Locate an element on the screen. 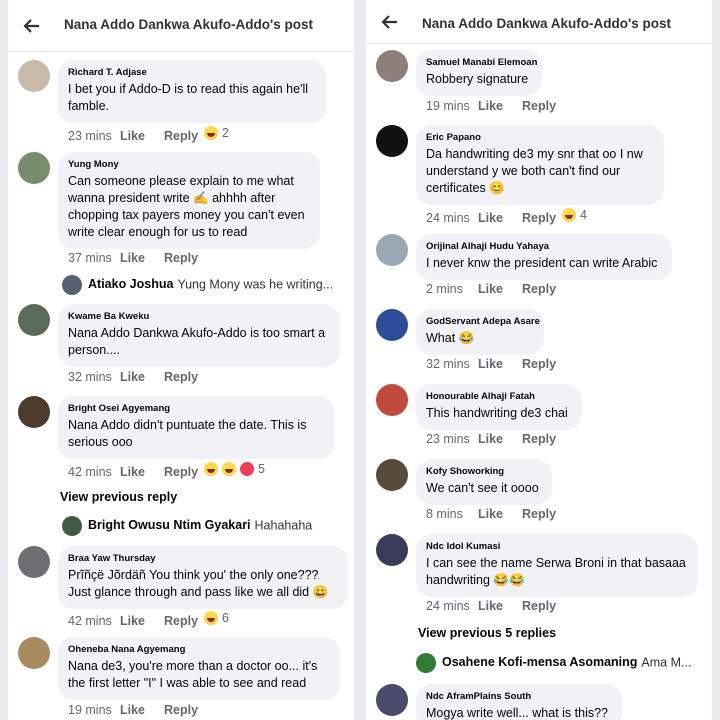  commenter-name: Braa Yaw Thursday is located at coordinates (203, 558).